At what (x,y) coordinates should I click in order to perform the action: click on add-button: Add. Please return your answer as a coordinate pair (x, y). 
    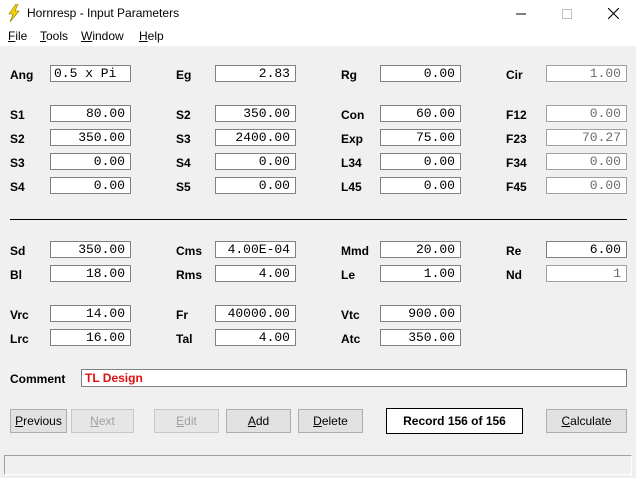
    Looking at the image, I should click on (258, 421).